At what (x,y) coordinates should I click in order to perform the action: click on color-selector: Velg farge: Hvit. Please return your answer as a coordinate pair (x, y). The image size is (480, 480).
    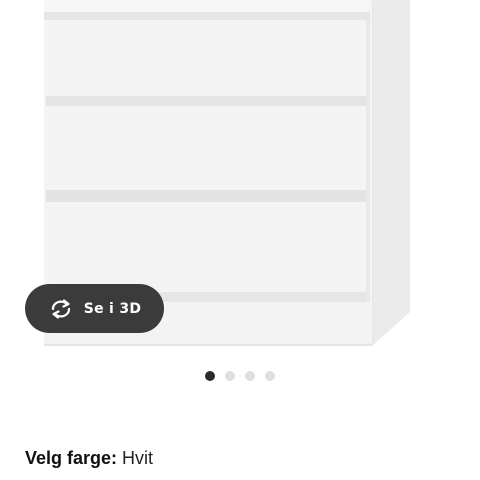
    Looking at the image, I should click on (89, 458).